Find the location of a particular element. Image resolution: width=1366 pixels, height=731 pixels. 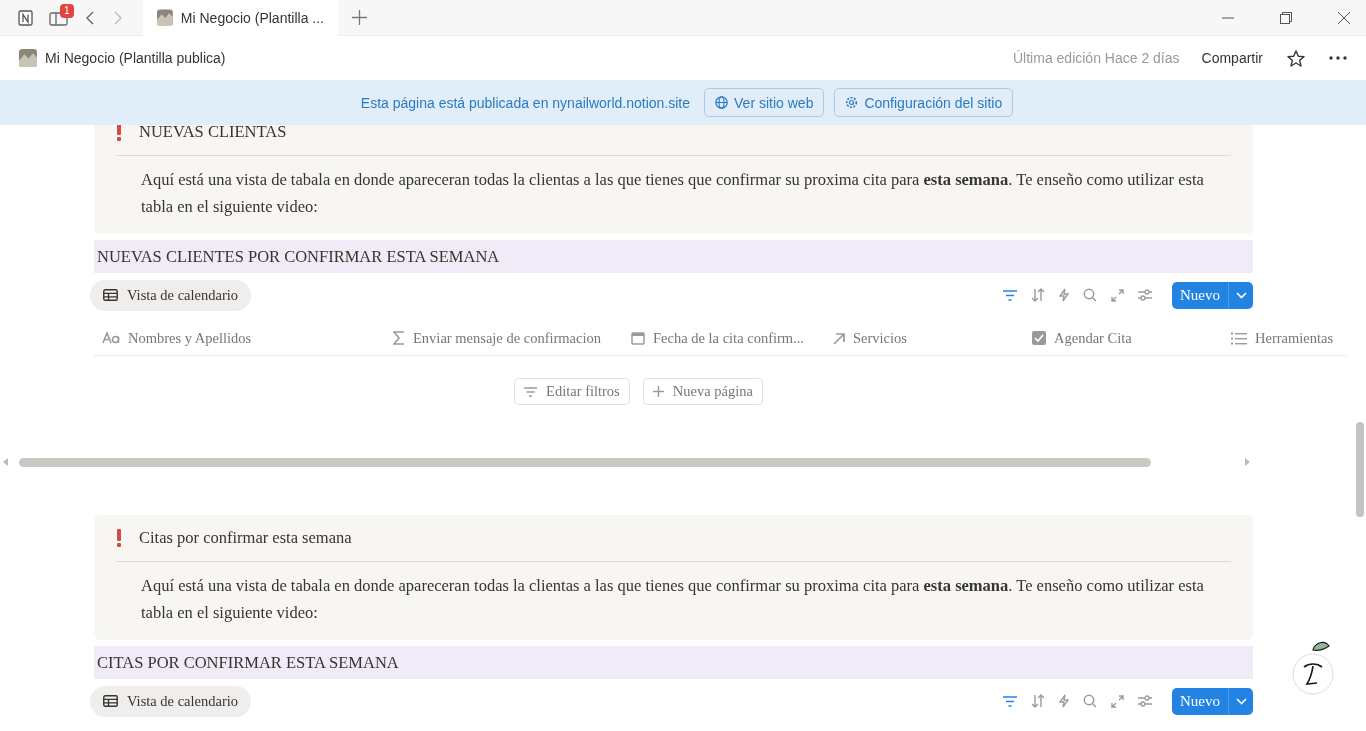

vertical-scrollbar is located at coordinates (1359, 469).